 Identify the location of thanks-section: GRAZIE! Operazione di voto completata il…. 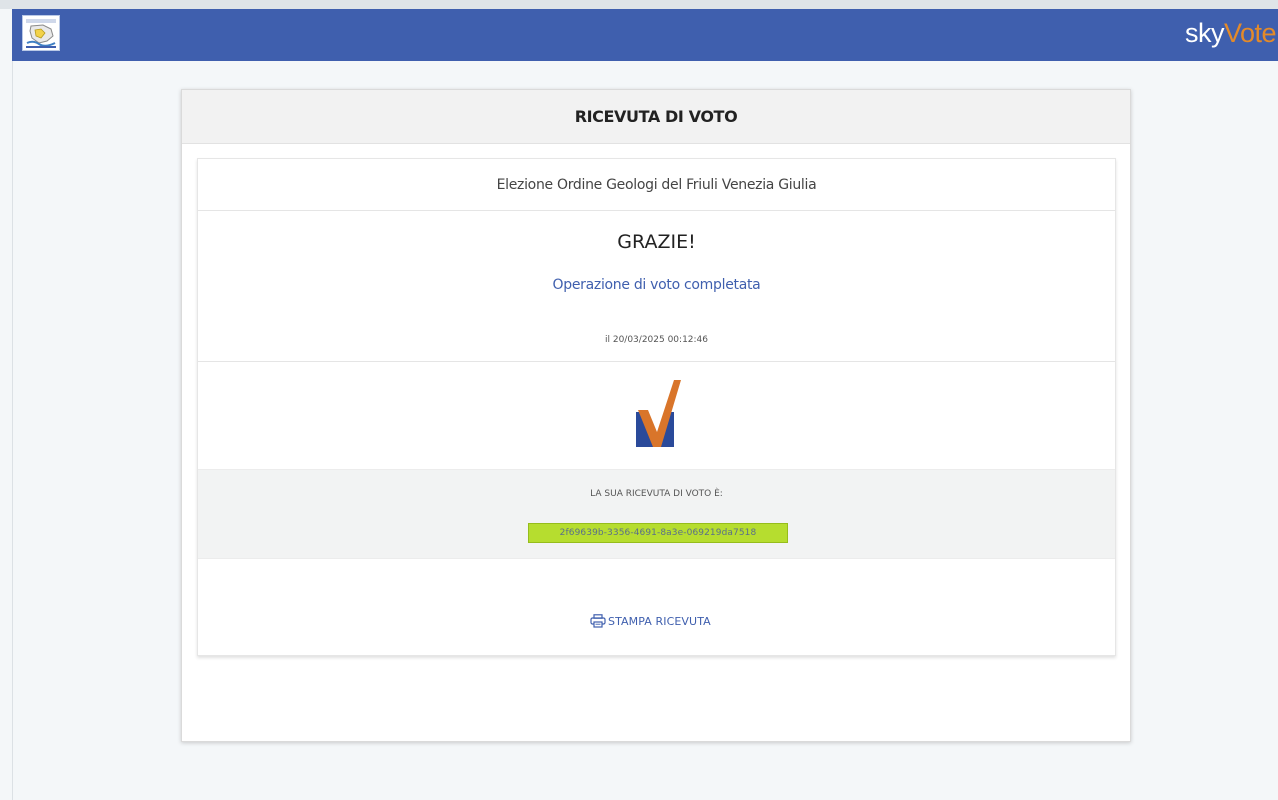
(656, 286).